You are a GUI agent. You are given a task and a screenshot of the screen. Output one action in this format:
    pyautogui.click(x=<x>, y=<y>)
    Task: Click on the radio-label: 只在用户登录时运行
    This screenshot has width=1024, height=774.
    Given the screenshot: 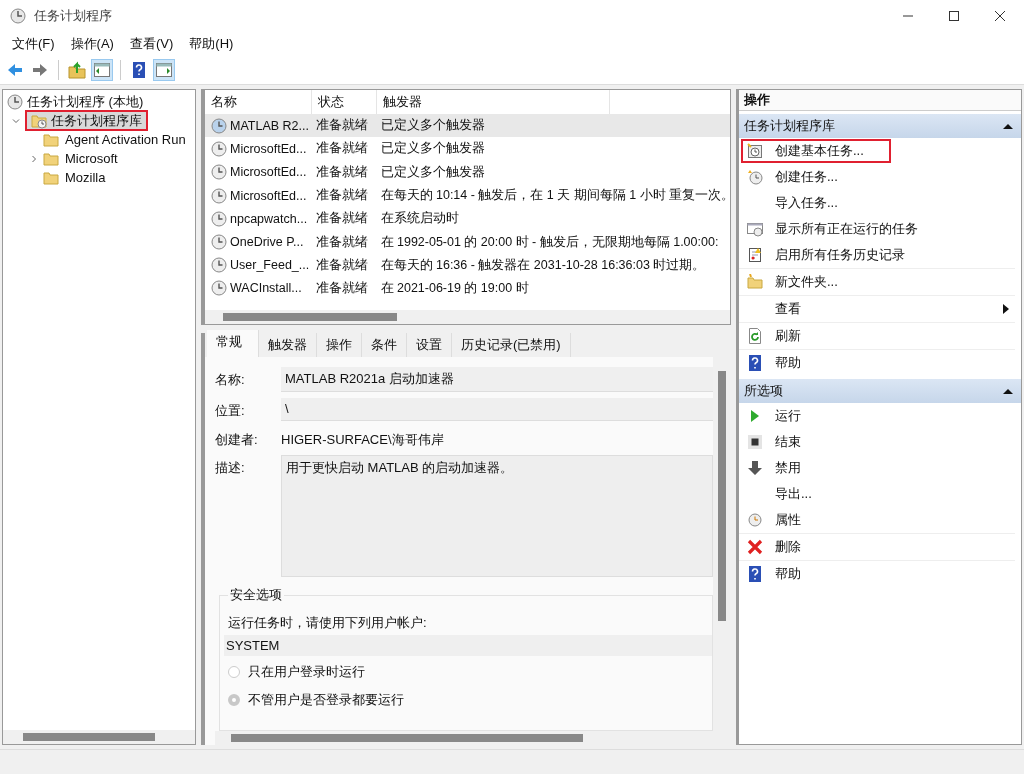 What is the action you would take?
    pyautogui.click(x=306, y=671)
    